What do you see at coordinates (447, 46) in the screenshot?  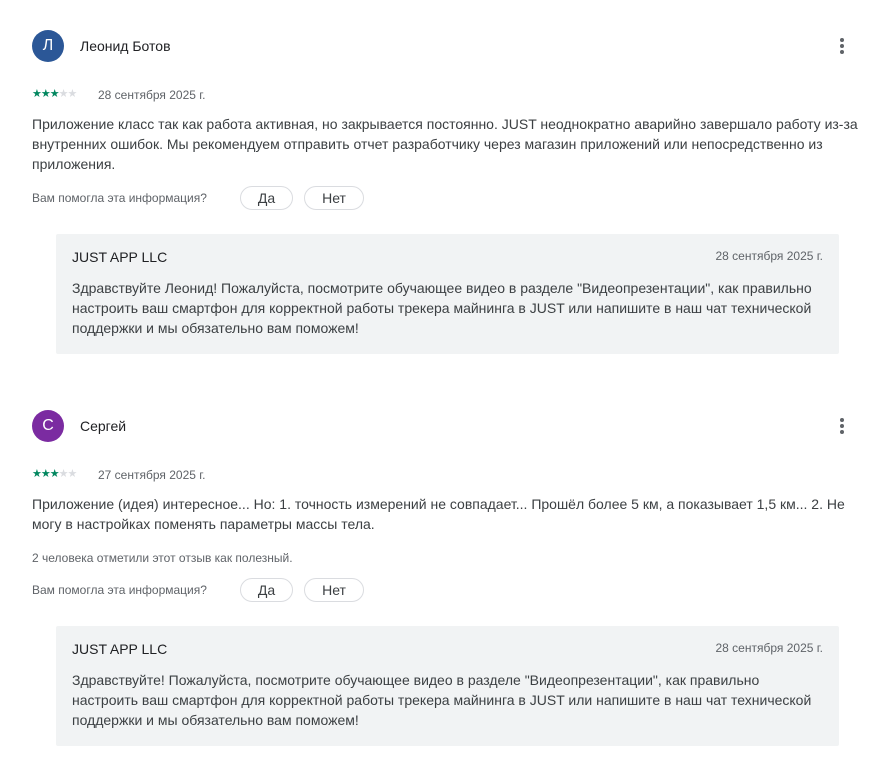 I see `review-header: Л Леонид Ботов` at bounding box center [447, 46].